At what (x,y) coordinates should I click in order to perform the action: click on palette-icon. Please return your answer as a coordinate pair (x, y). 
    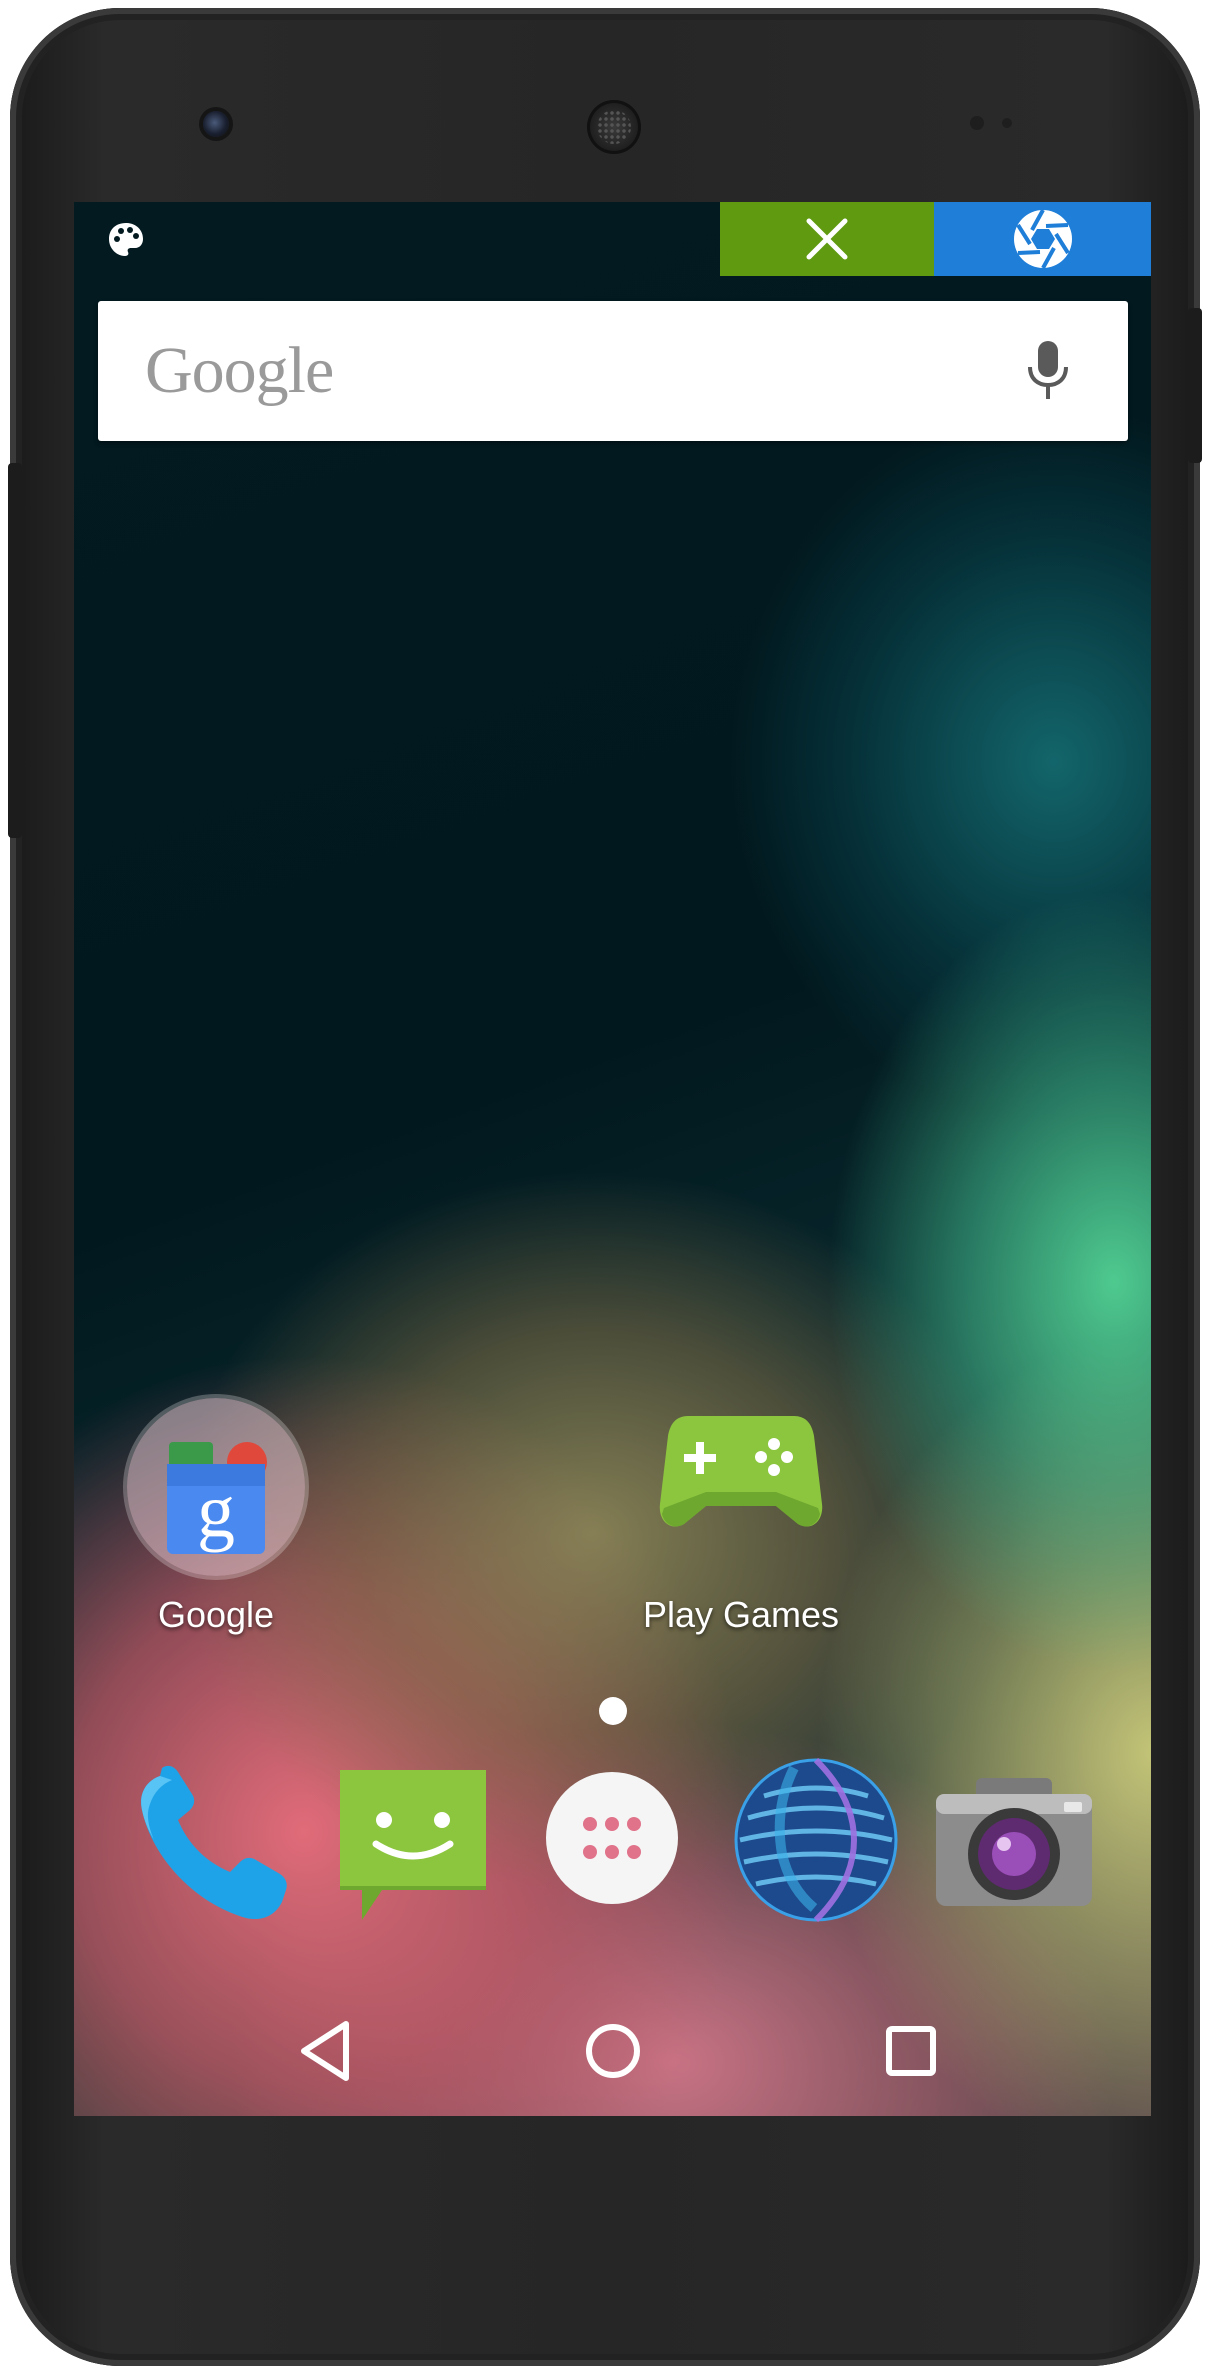
    Looking at the image, I should click on (126, 239).